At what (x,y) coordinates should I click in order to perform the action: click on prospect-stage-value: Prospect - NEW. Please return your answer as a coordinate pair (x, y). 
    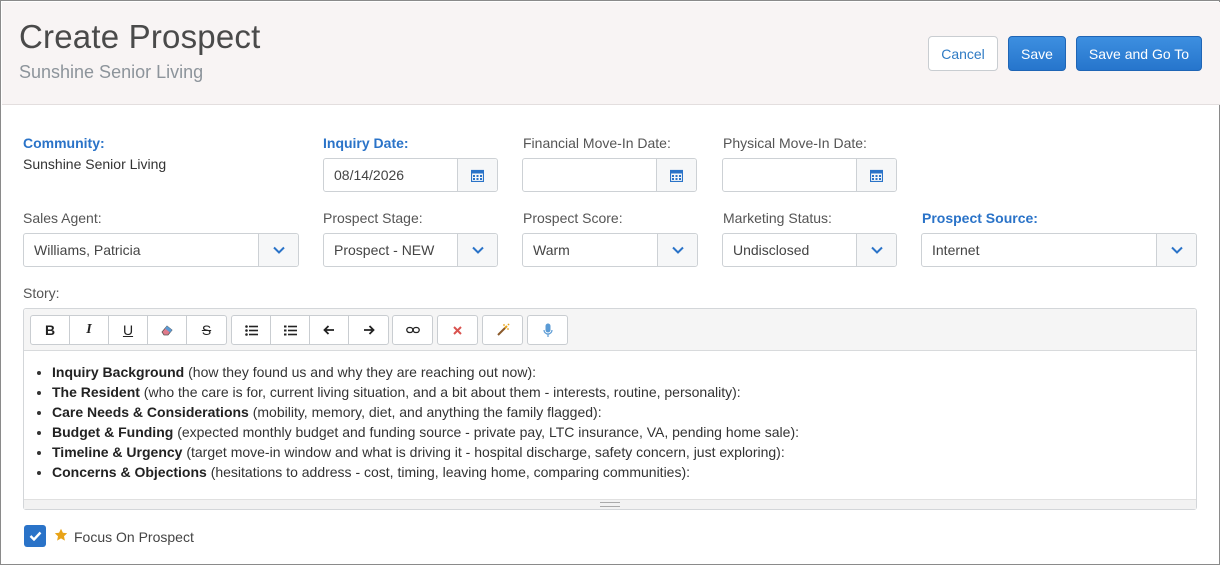
    Looking at the image, I should click on (390, 250).